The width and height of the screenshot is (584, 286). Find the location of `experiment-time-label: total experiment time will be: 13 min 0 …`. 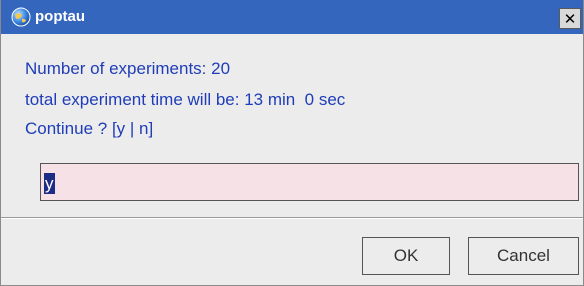

experiment-time-label: total experiment time will be: 13 min 0 … is located at coordinates (185, 99).